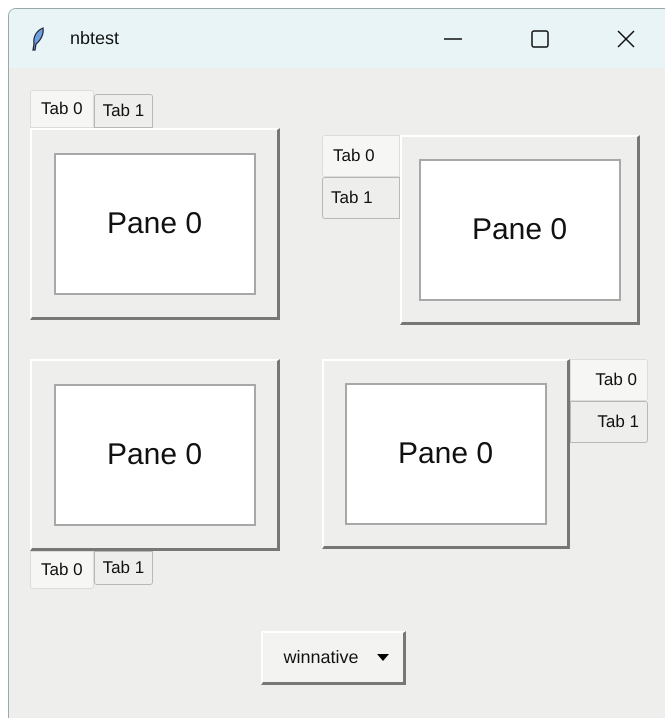  Describe the element at coordinates (540, 39) in the screenshot. I see `maximize-icon` at that location.